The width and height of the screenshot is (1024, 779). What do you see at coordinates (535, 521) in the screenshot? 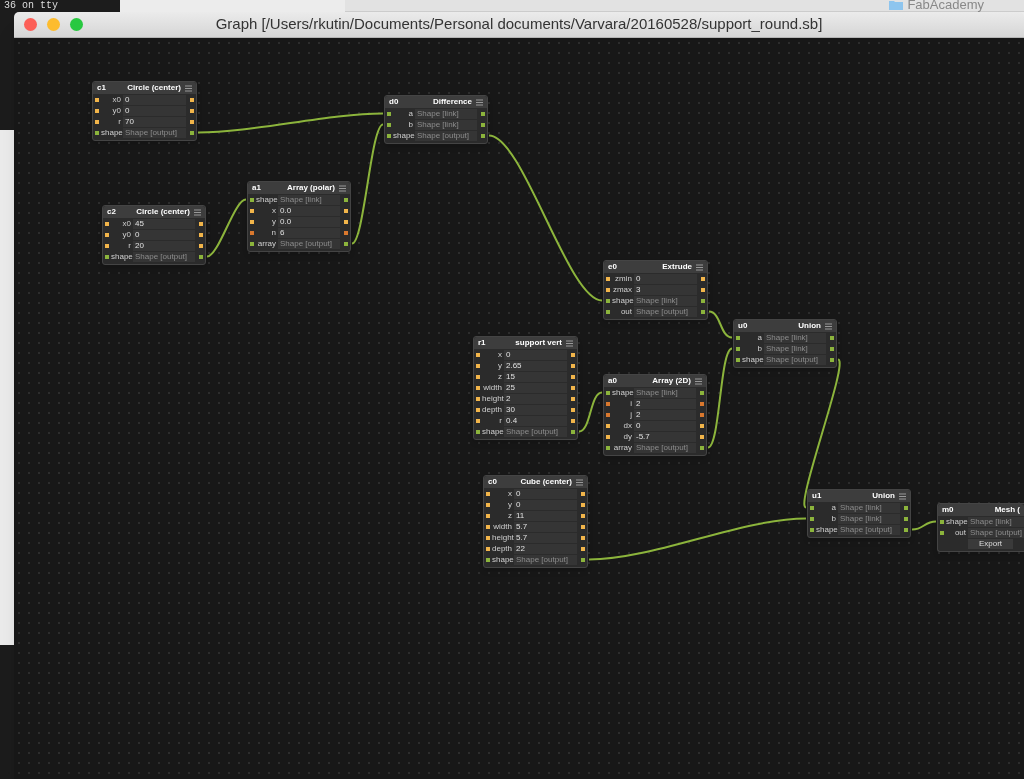
I see `graph-node: c0 Cube (center) x 0 y 0 z 11 width 5.7 height 5.7 depth 22 shape Shape [output]` at bounding box center [535, 521].